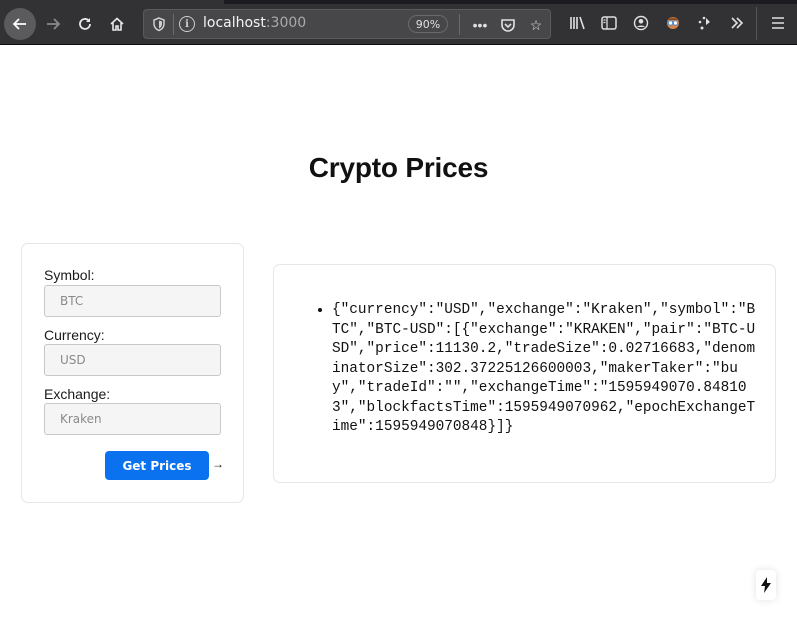 The width and height of the screenshot is (797, 626). Describe the element at coordinates (187, 24) in the screenshot. I see `info-icon: i` at that location.